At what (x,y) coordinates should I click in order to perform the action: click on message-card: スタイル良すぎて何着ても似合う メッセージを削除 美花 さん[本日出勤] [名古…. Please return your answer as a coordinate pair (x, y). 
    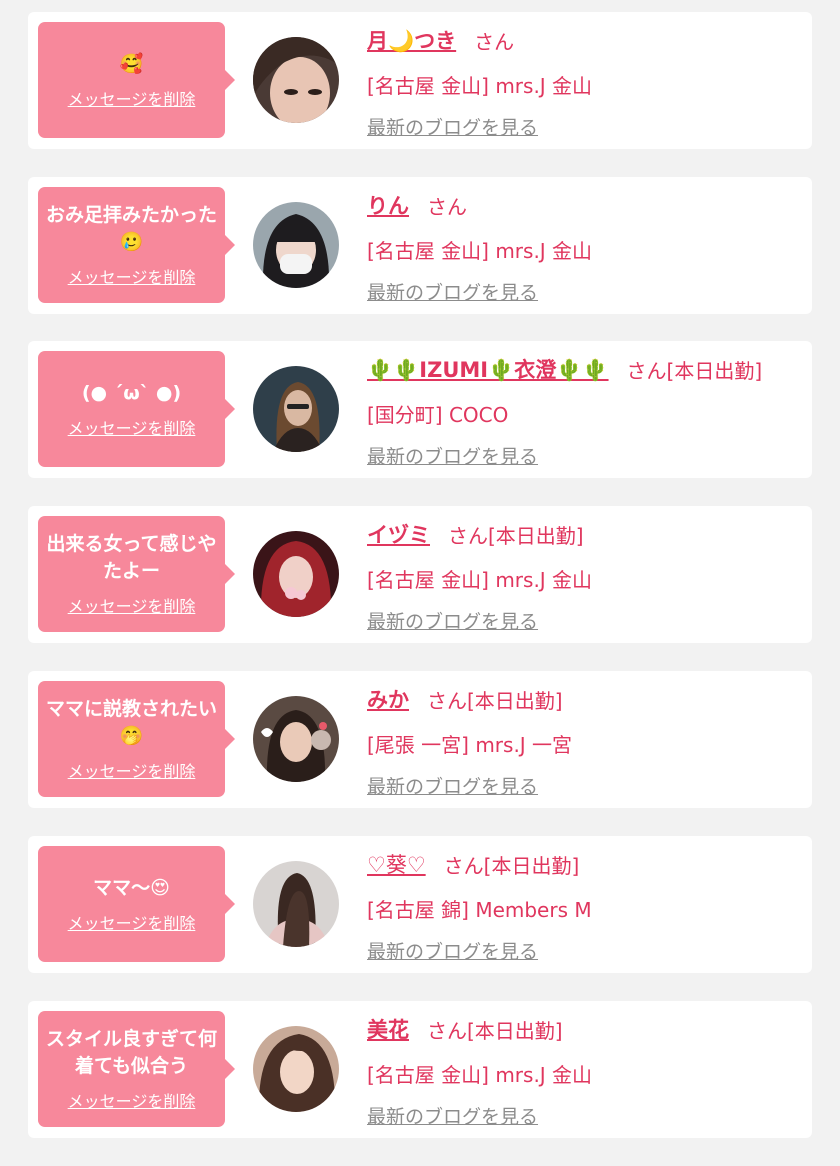
    Looking at the image, I should click on (420, 1069).